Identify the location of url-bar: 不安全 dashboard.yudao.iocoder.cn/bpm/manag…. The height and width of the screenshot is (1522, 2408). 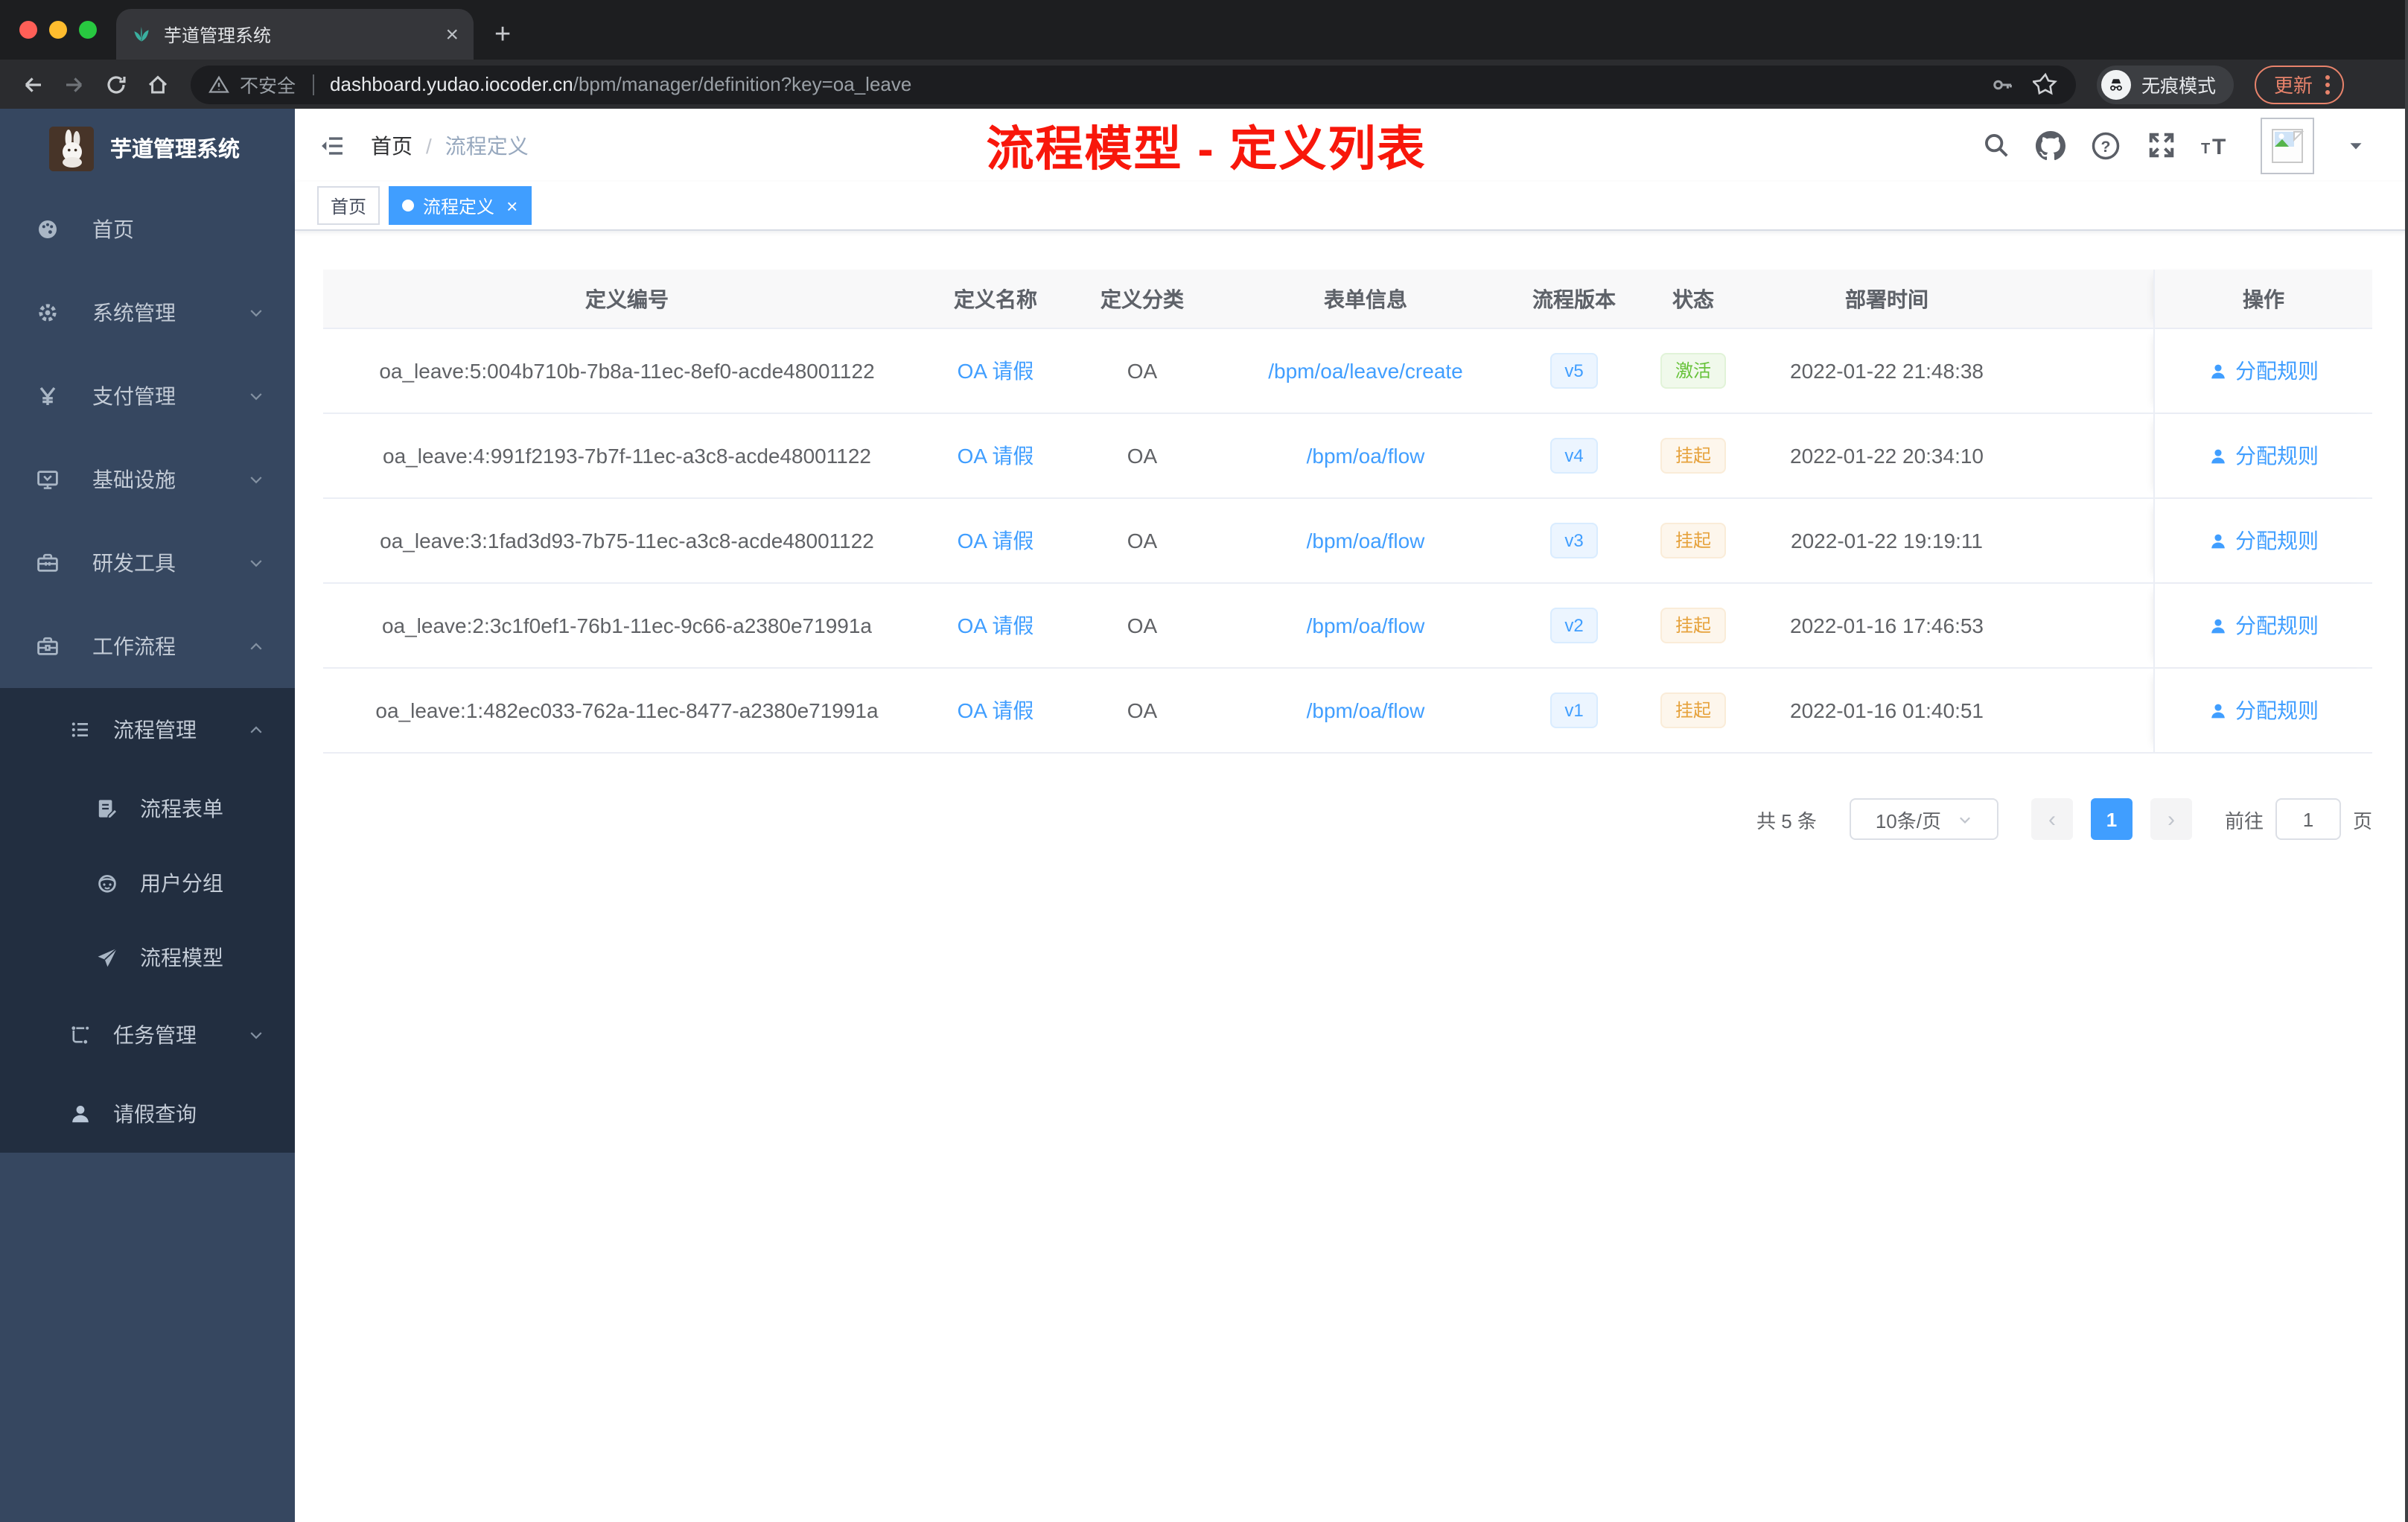
(1133, 84).